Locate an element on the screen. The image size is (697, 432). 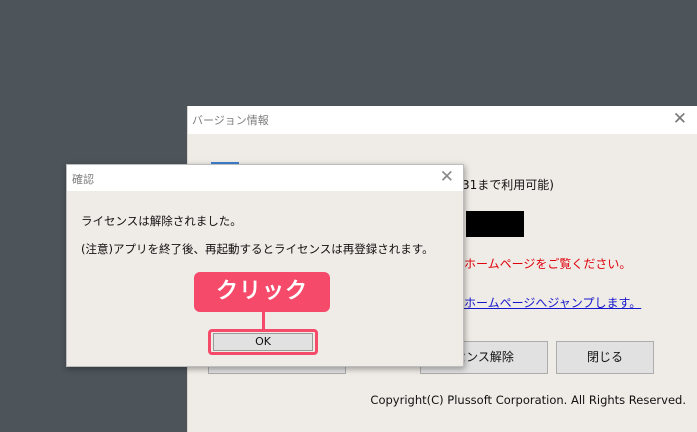
confirm-titlebar: 確認 ✕ is located at coordinates (265, 178).